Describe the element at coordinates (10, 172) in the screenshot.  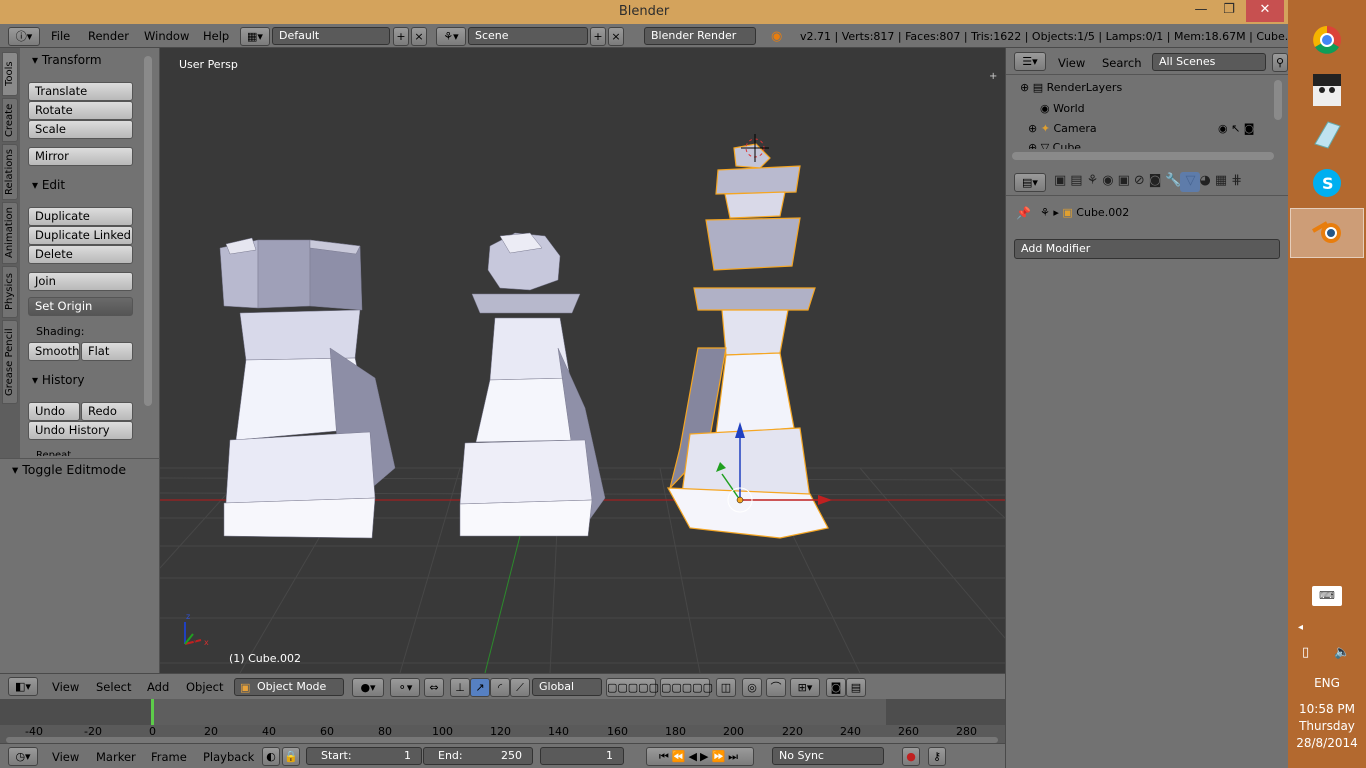
I see `tab-relations: Relations` at that location.